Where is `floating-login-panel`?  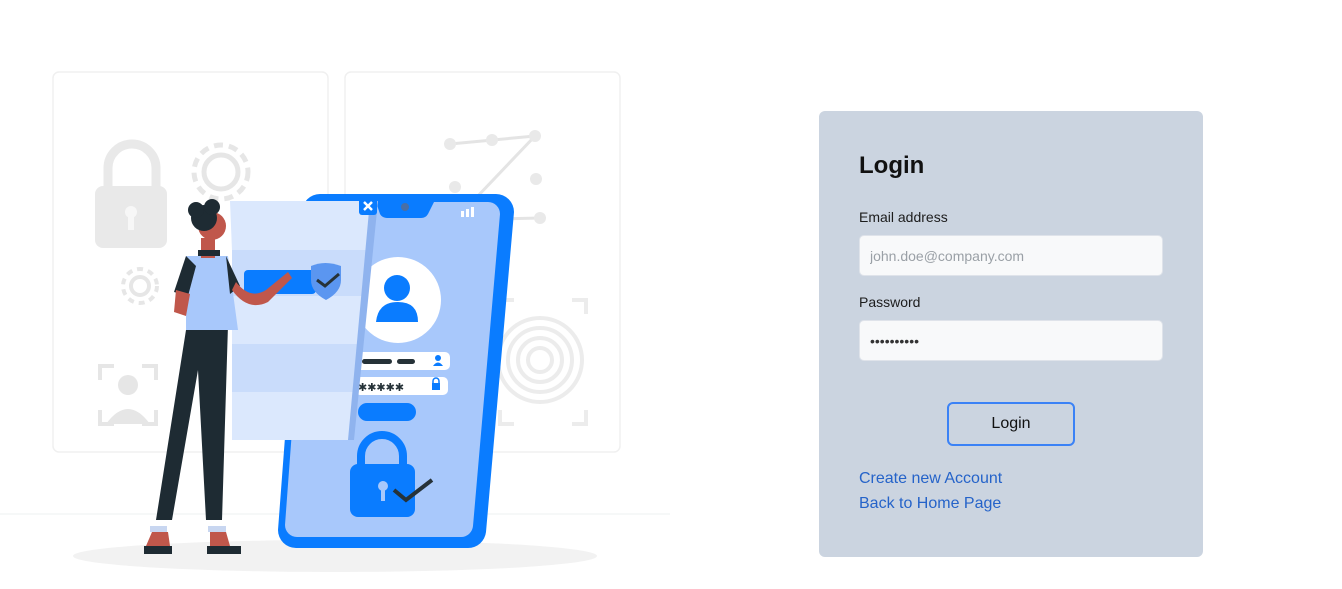 floating-login-panel is located at coordinates (304, 318).